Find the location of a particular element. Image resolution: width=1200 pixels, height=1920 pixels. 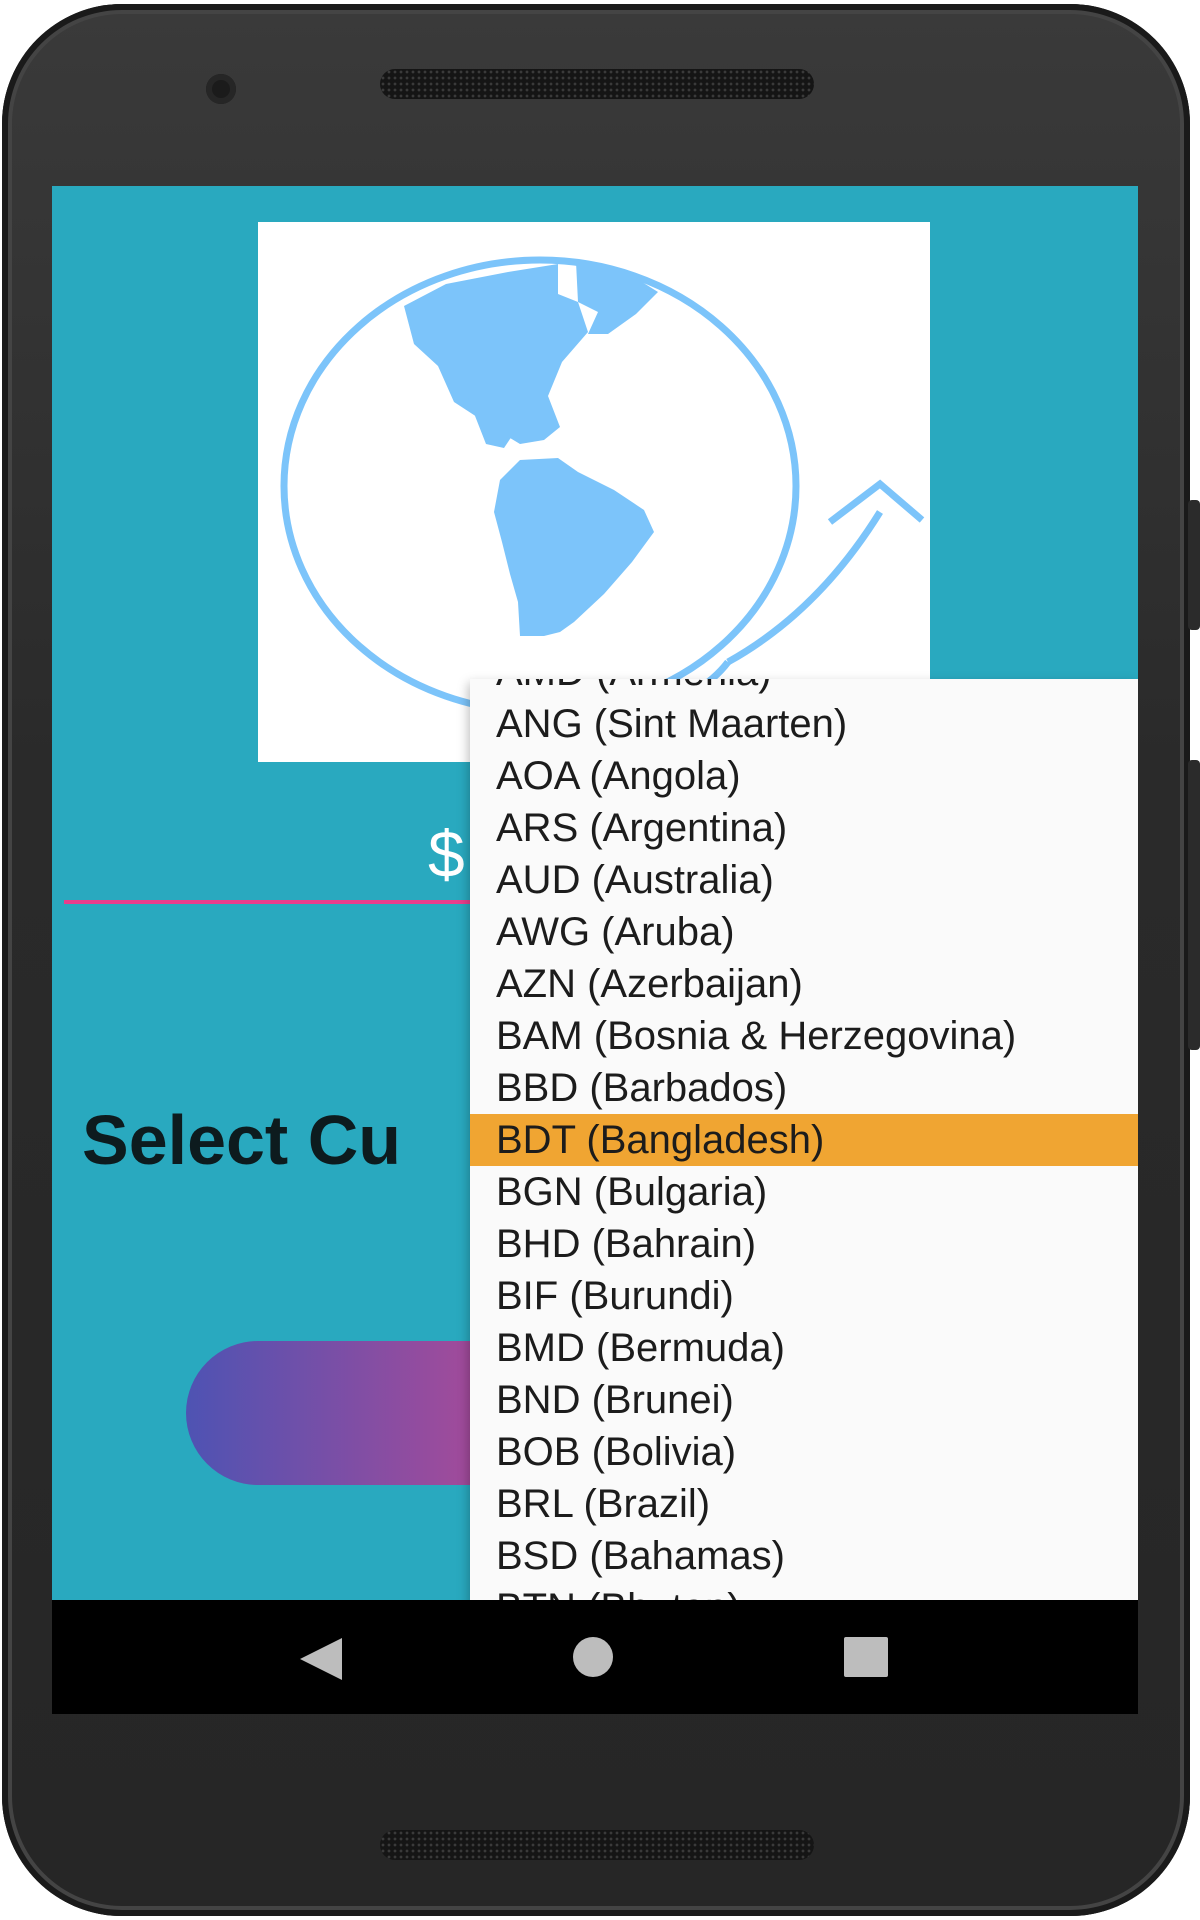

volume-button is located at coordinates (1194, 905).